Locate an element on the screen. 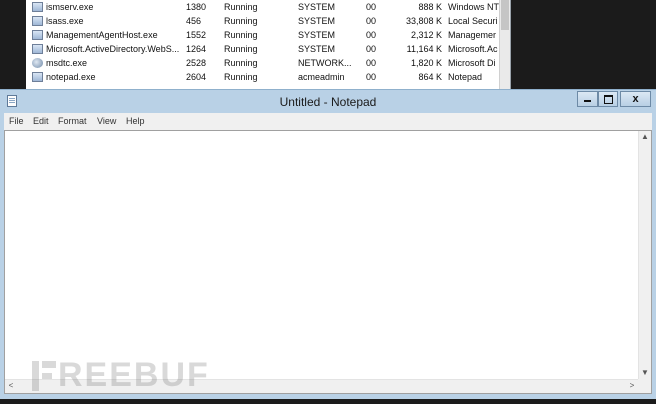 This screenshot has height=404, width=656. menu-edit: Edit is located at coordinates (41, 121).